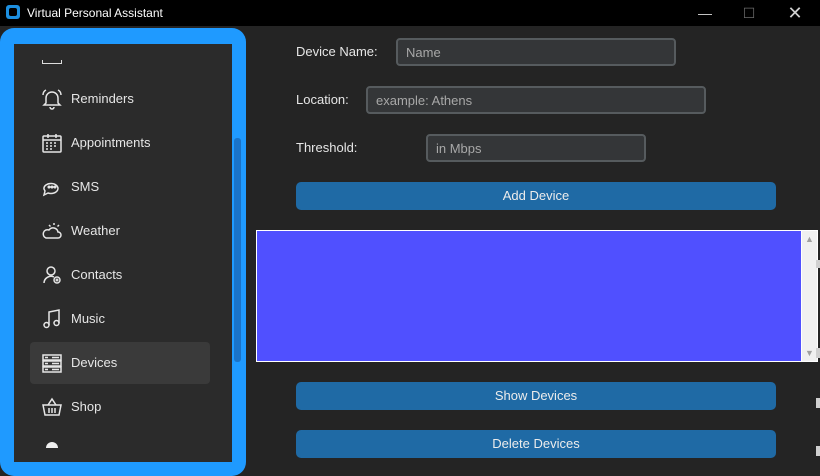  Describe the element at coordinates (85, 186) in the screenshot. I see `sidebar-item-label: SMS` at that location.